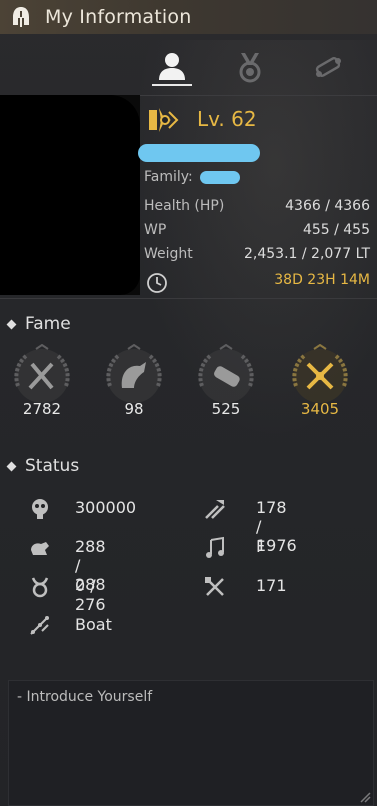 This screenshot has width=377, height=806. What do you see at coordinates (40, 548) in the screenshot?
I see `contribution-icon` at bounding box center [40, 548].